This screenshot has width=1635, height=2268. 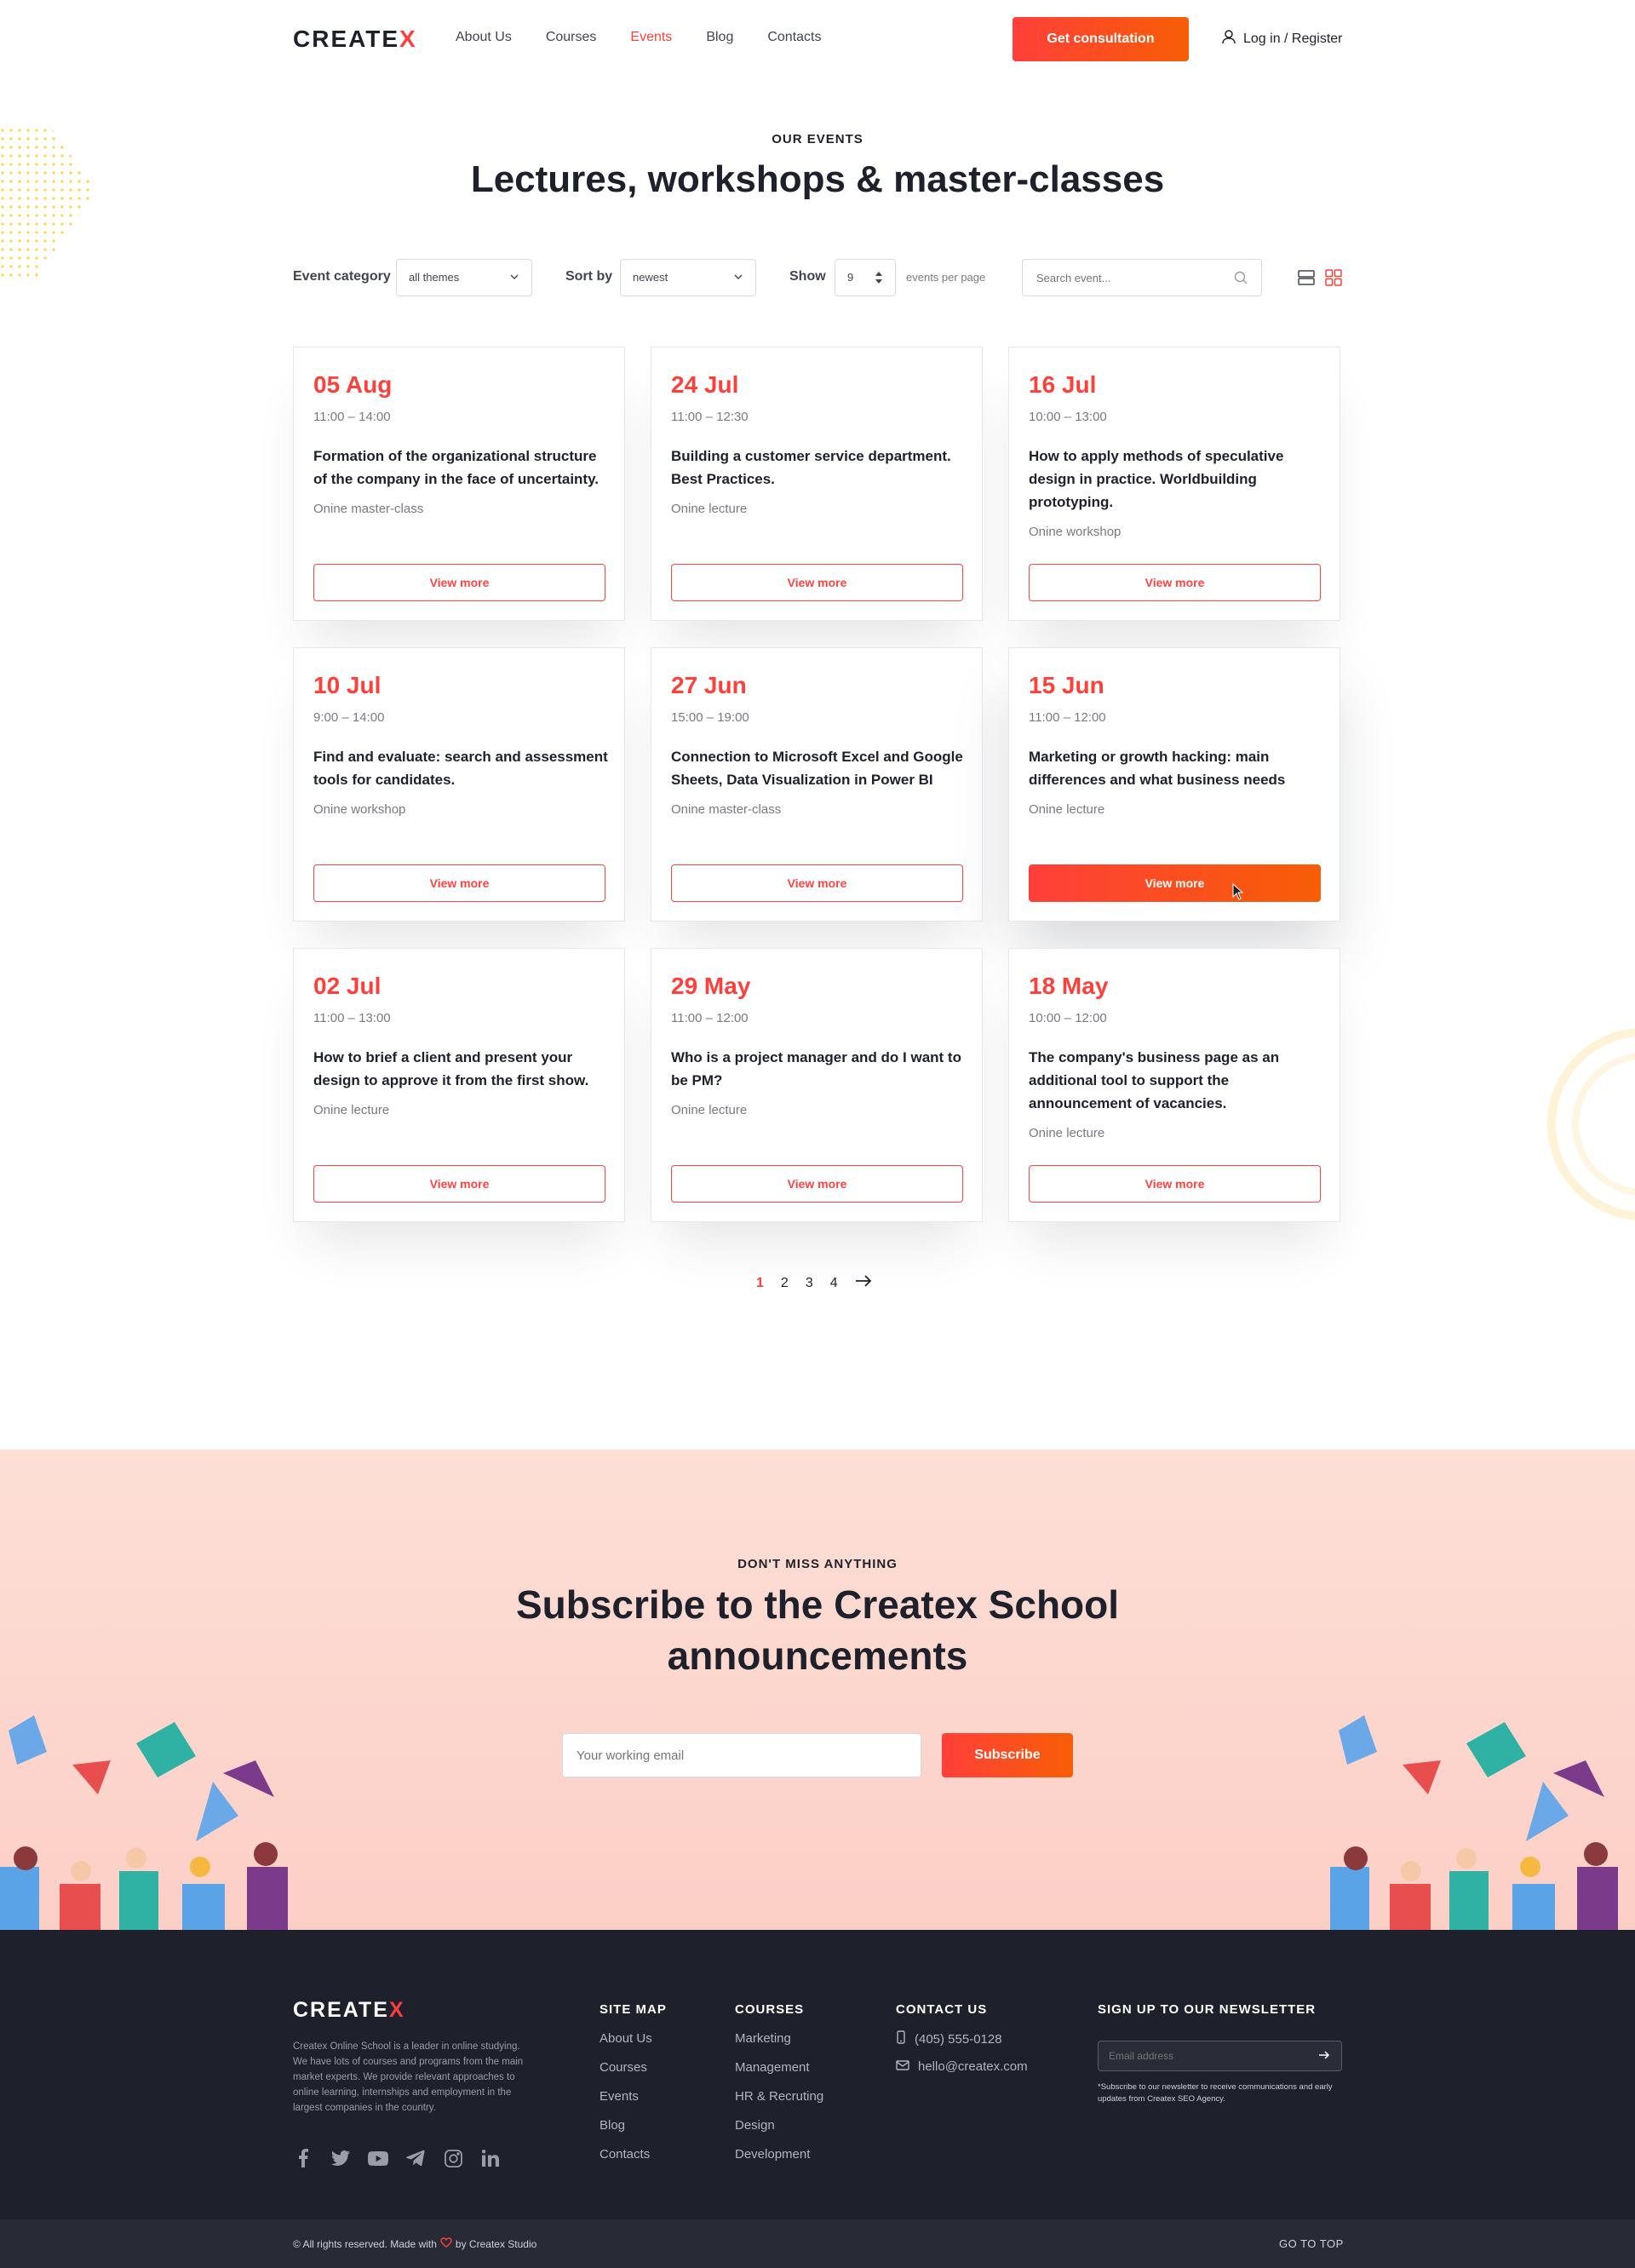 What do you see at coordinates (1333, 279) in the screenshot?
I see `grid-view-icon` at bounding box center [1333, 279].